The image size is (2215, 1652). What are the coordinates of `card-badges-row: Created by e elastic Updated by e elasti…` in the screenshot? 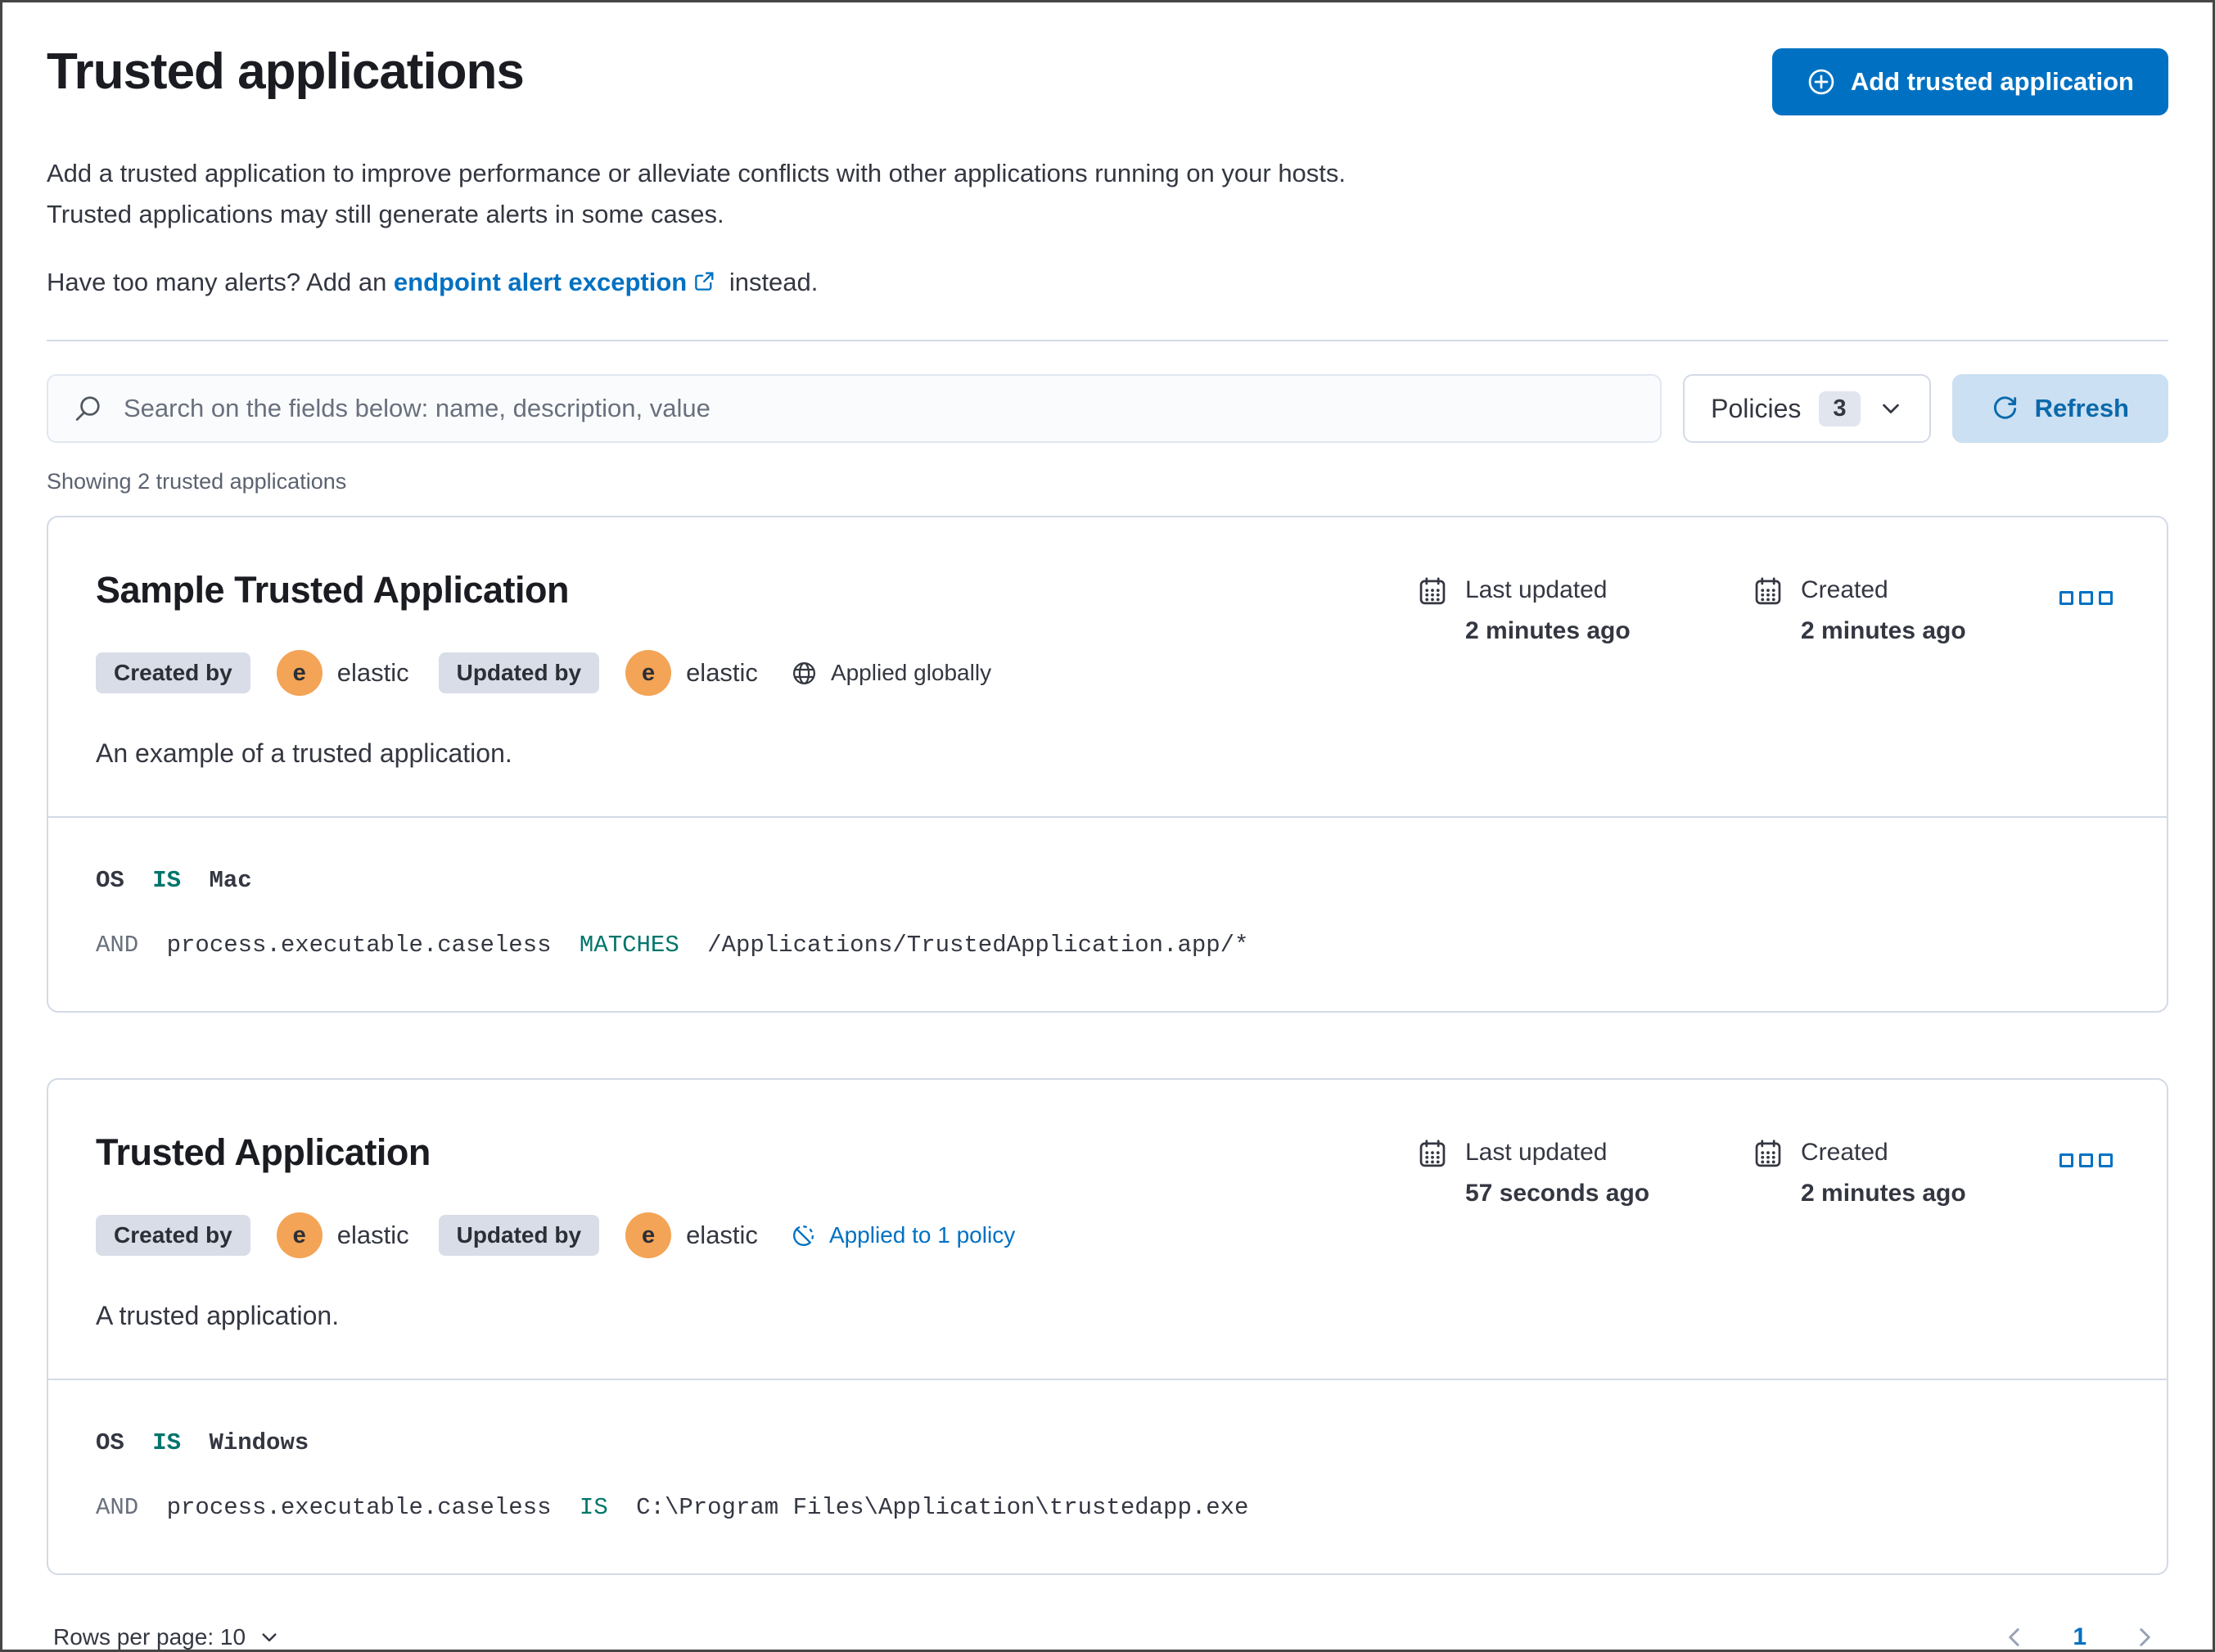 It's located at (757, 673).